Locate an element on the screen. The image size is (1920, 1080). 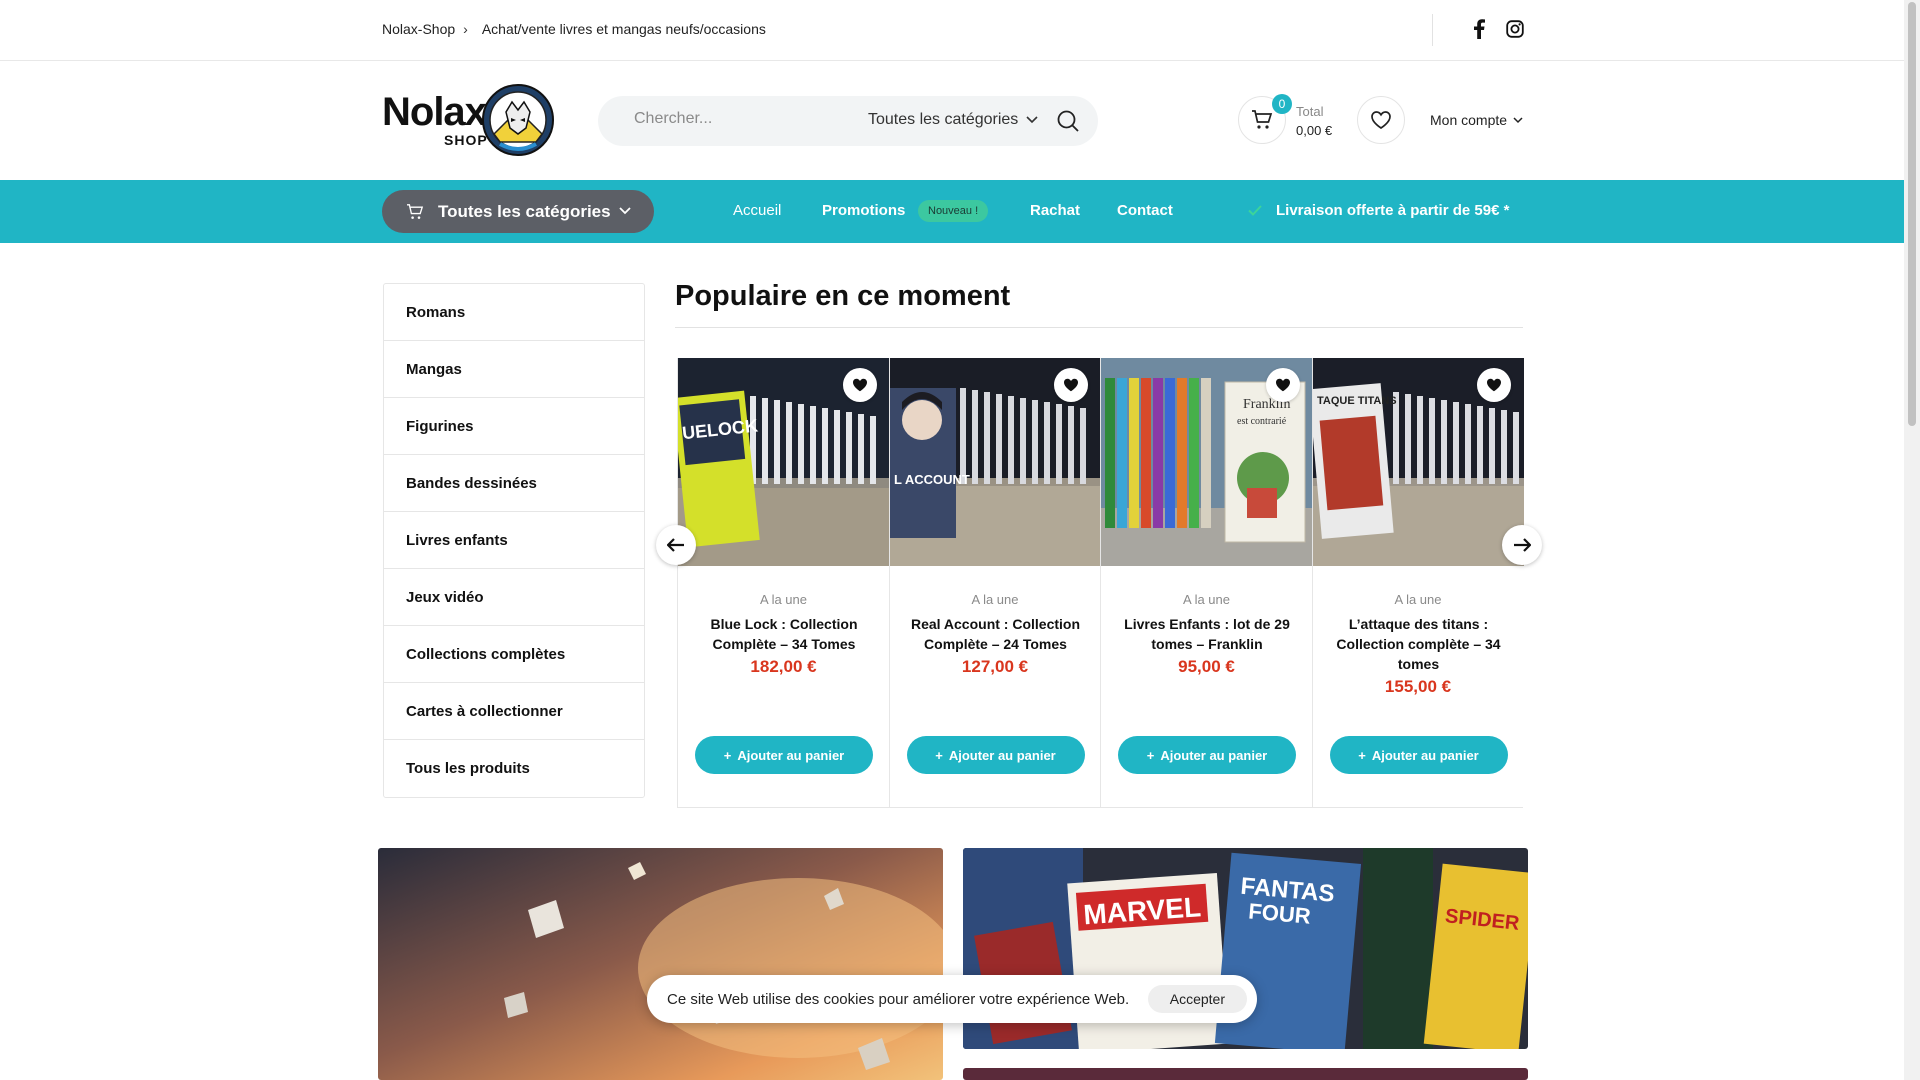
promo-banner-books is located at coordinates (660, 964).